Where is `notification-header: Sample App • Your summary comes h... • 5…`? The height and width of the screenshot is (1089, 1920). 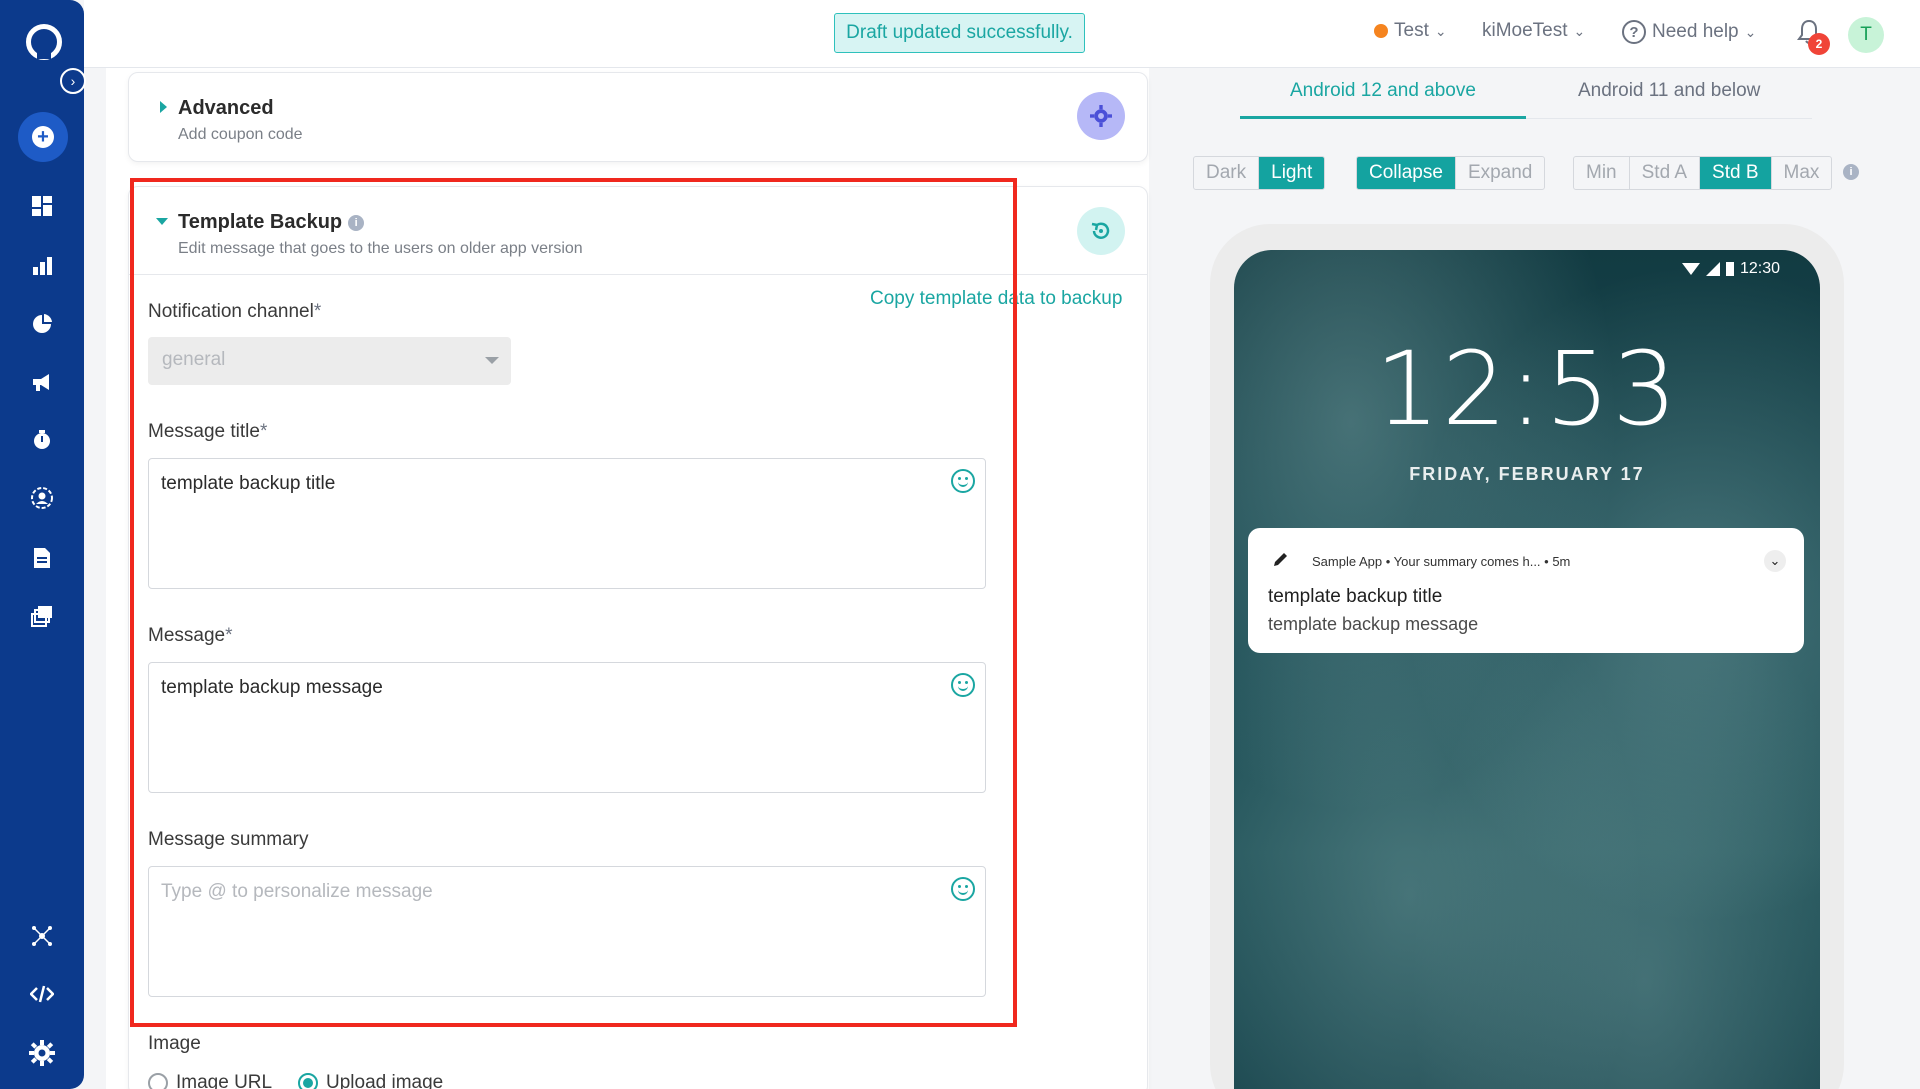 notification-header: Sample App • Your summary comes h... • 5… is located at coordinates (1441, 561).